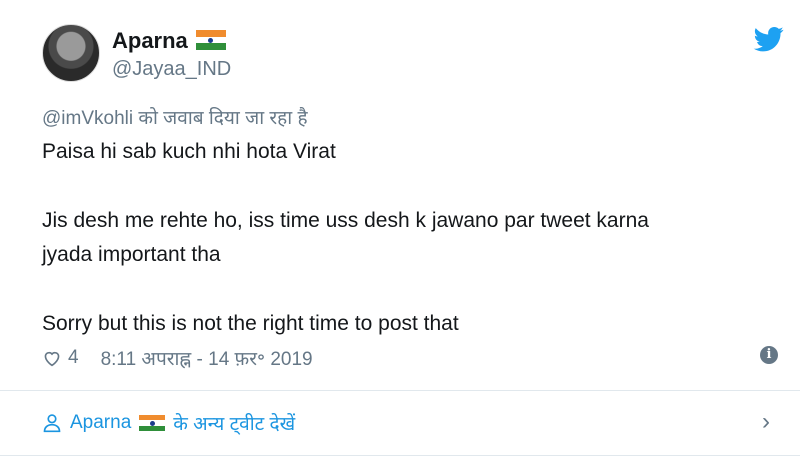 The width and height of the screenshot is (800, 471). I want to click on info-icon: i, so click(769, 355).